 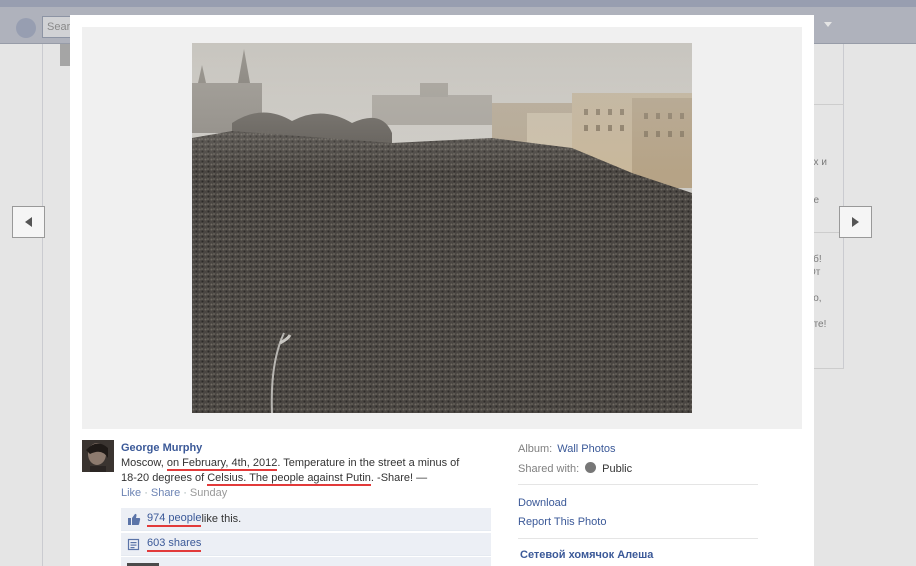 I want to click on like-link: Like, so click(x=131, y=493).